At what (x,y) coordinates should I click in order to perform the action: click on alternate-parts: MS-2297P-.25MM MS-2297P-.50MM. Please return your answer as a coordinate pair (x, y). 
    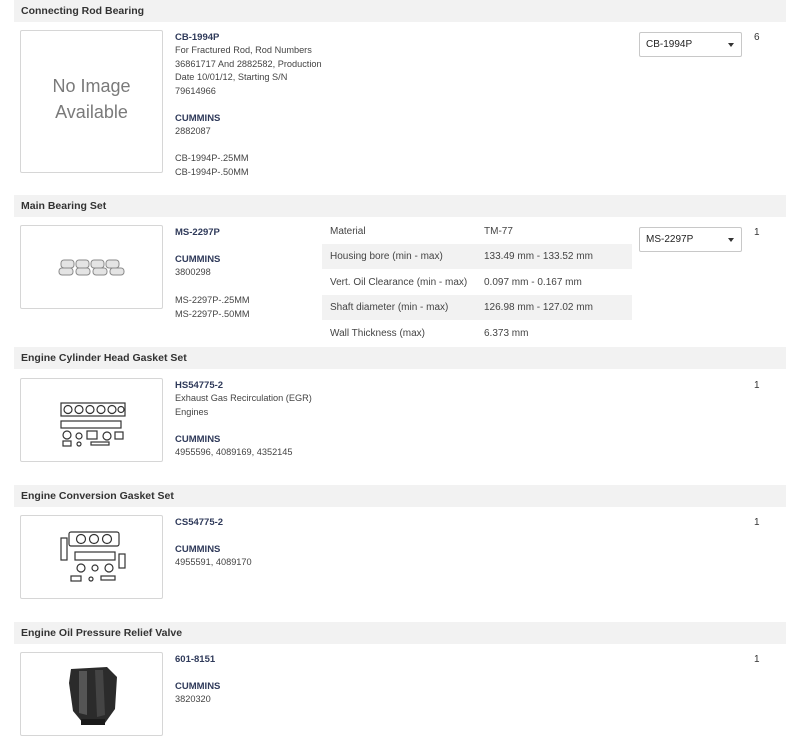
    Looking at the image, I should click on (212, 307).